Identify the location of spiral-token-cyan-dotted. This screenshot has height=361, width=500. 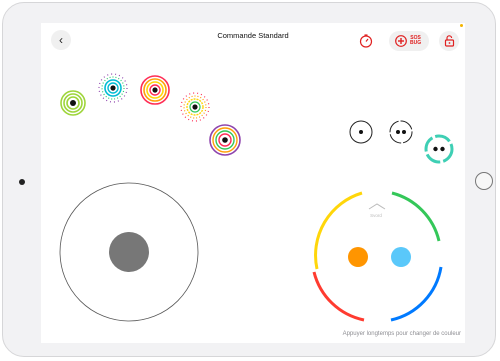
(113, 88).